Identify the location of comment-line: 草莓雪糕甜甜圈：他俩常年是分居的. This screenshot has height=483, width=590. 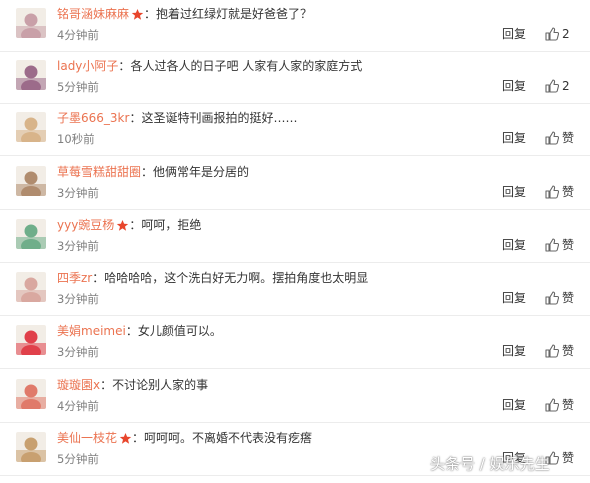
(153, 172).